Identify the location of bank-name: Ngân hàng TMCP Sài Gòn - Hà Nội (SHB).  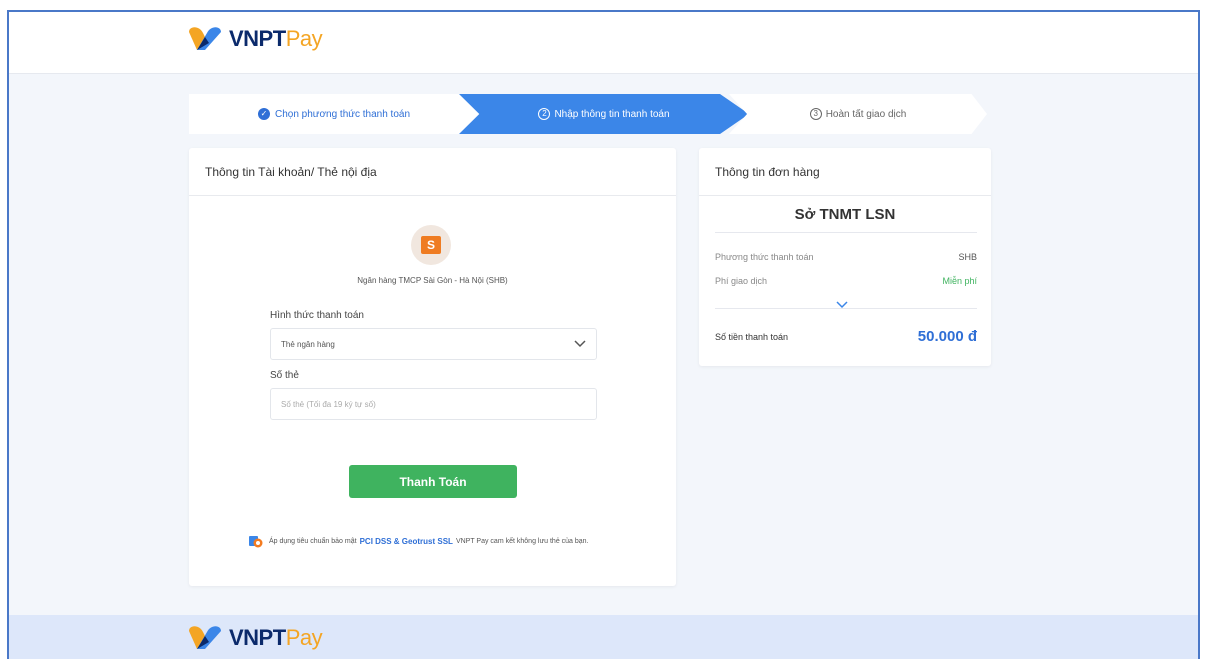
(432, 280).